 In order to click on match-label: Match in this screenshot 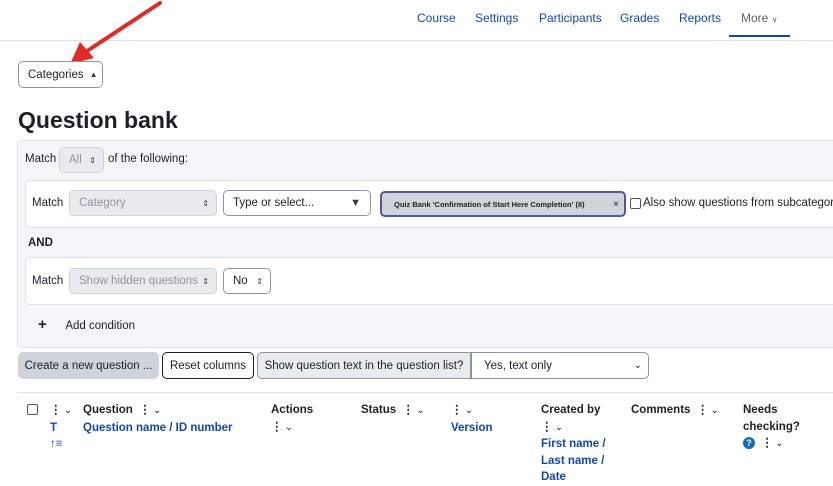, I will do `click(41, 159)`.